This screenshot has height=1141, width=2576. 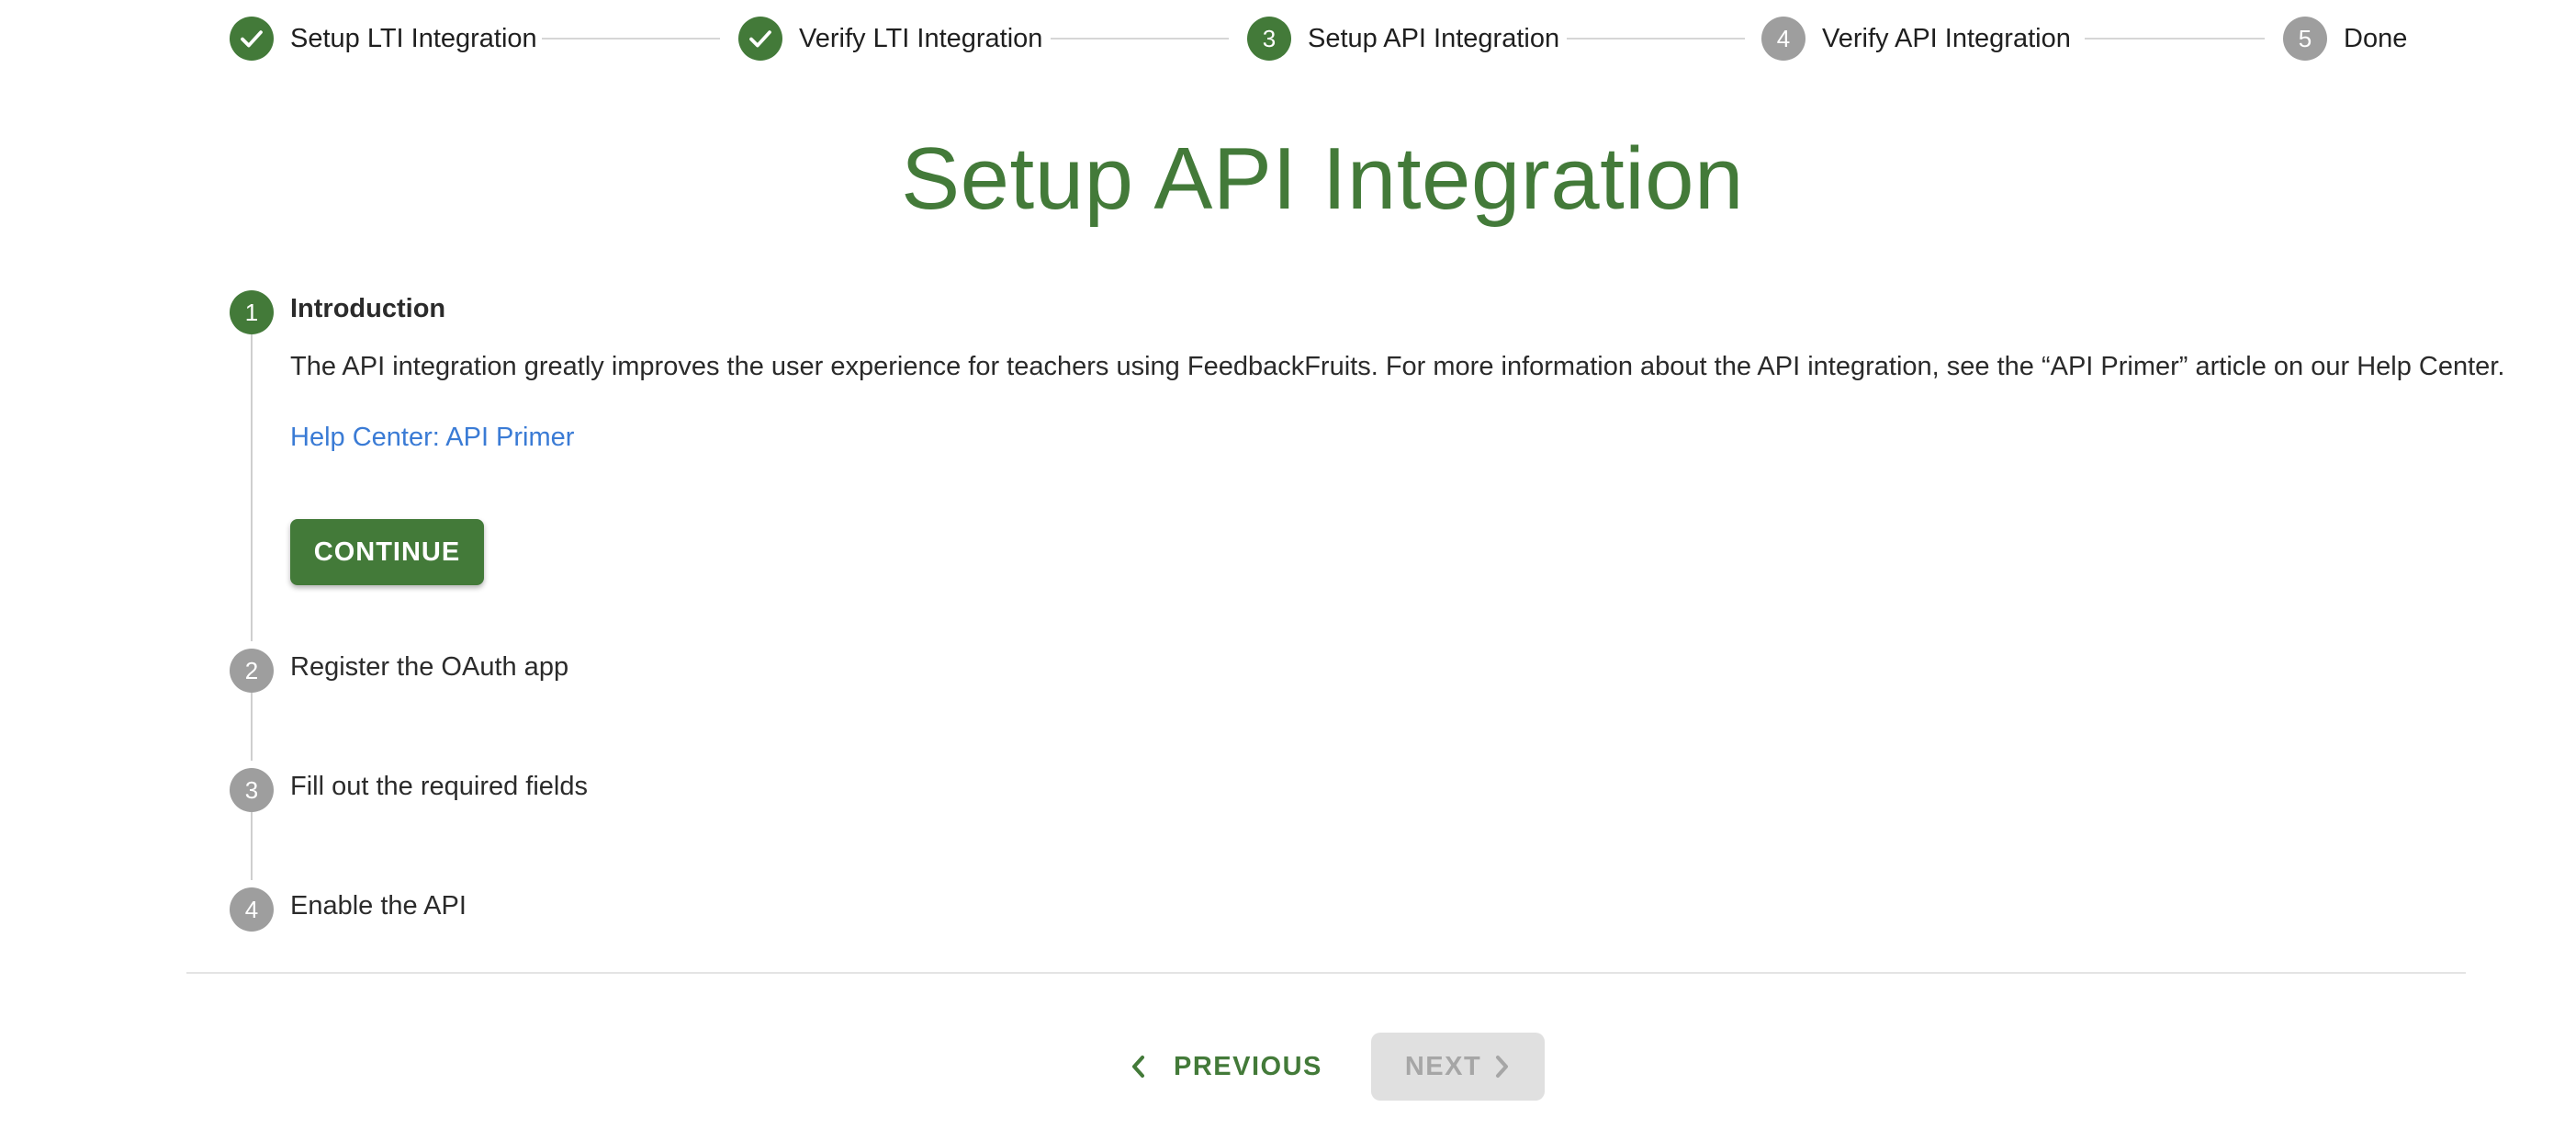 I want to click on substep-number: 2, so click(x=252, y=671).